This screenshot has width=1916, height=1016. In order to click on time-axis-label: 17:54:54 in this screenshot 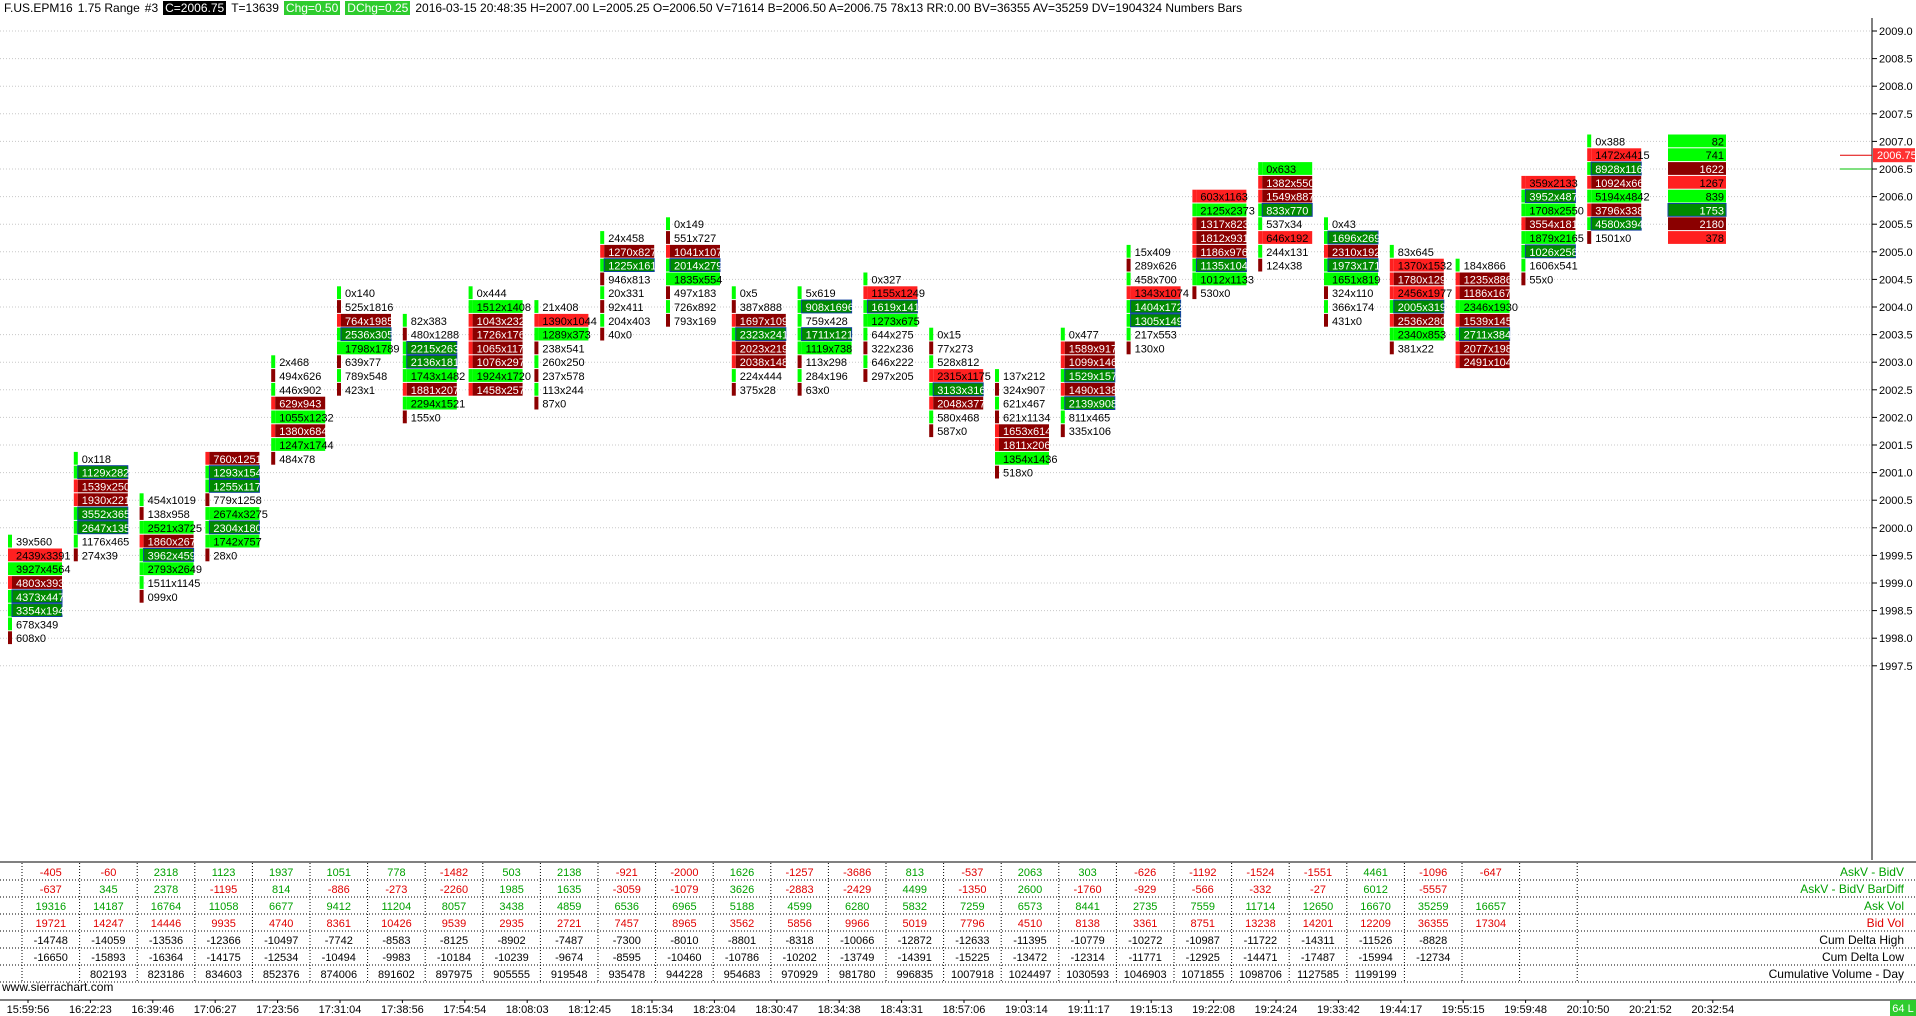, I will do `click(464, 1010)`.